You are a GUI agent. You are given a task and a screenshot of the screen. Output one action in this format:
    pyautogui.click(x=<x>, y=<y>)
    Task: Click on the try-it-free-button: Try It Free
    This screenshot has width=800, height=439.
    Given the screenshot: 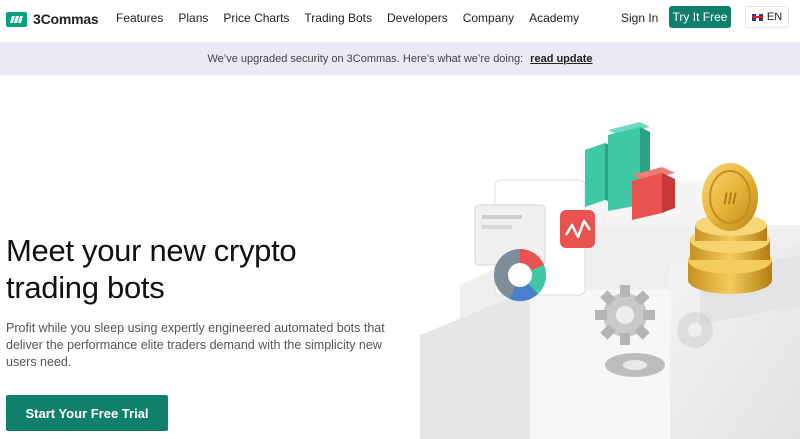 What is the action you would take?
    pyautogui.click(x=700, y=17)
    